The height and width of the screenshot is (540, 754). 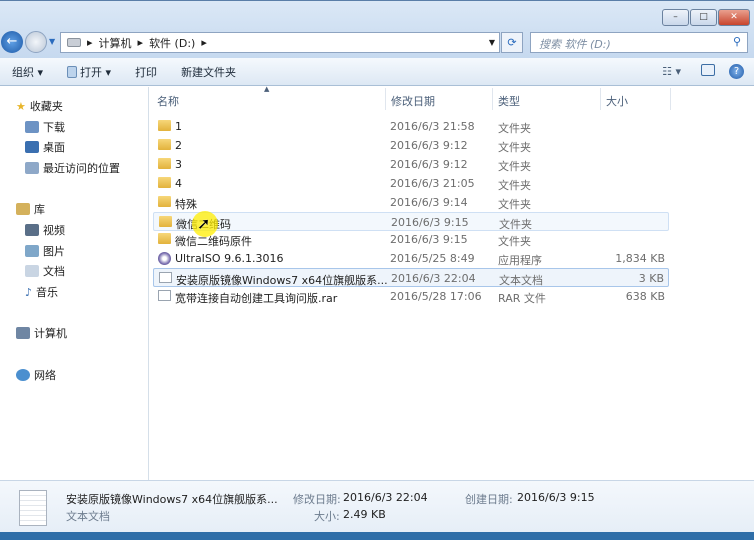 What do you see at coordinates (178, 183) in the screenshot?
I see `file-name: 4` at bounding box center [178, 183].